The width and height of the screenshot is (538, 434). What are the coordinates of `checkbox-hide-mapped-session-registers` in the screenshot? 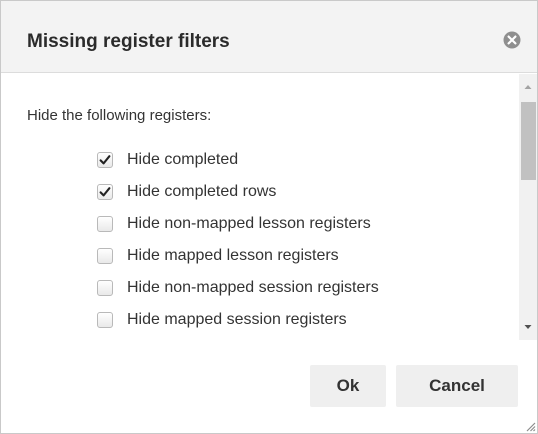 It's located at (105, 320).